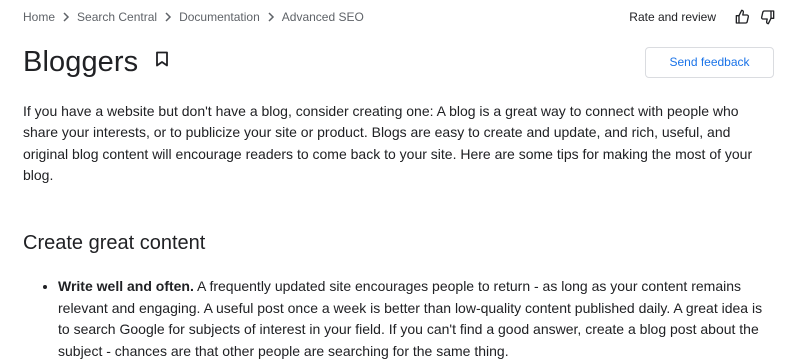 Image resolution: width=800 pixels, height=362 pixels. Describe the element at coordinates (117, 17) in the screenshot. I see `breadcrumb-search-central: Search Central` at that location.